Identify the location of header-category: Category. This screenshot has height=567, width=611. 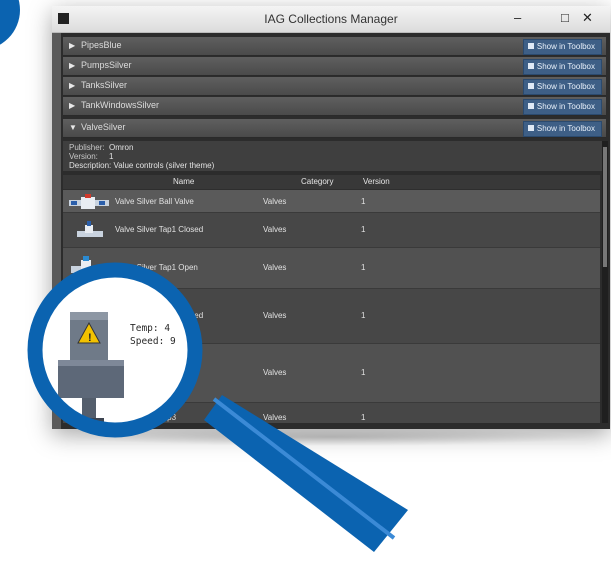
(317, 182).